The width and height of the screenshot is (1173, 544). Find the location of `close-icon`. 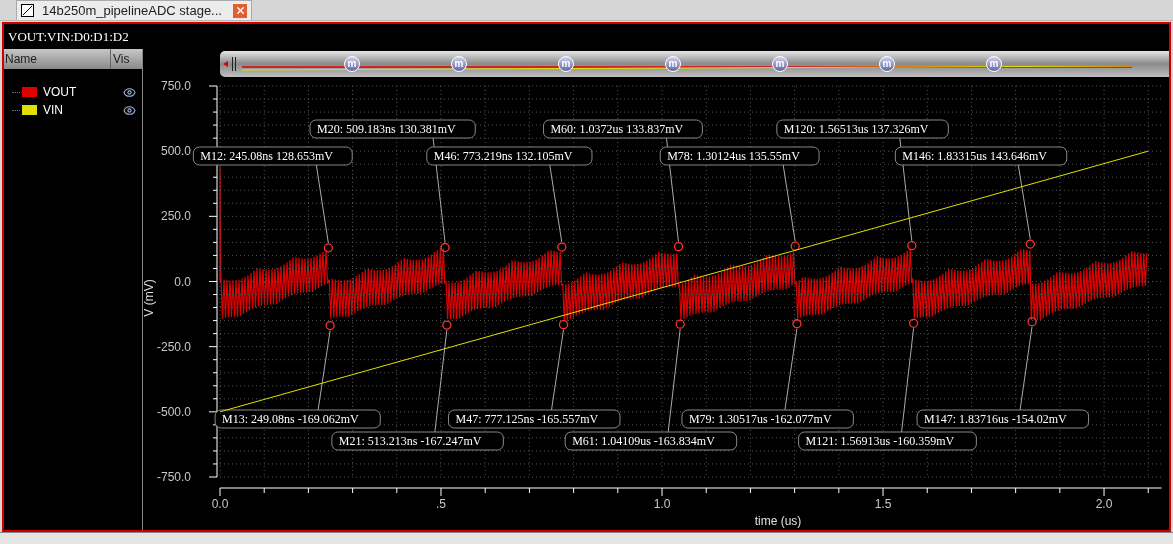

close-icon is located at coordinates (240, 10).